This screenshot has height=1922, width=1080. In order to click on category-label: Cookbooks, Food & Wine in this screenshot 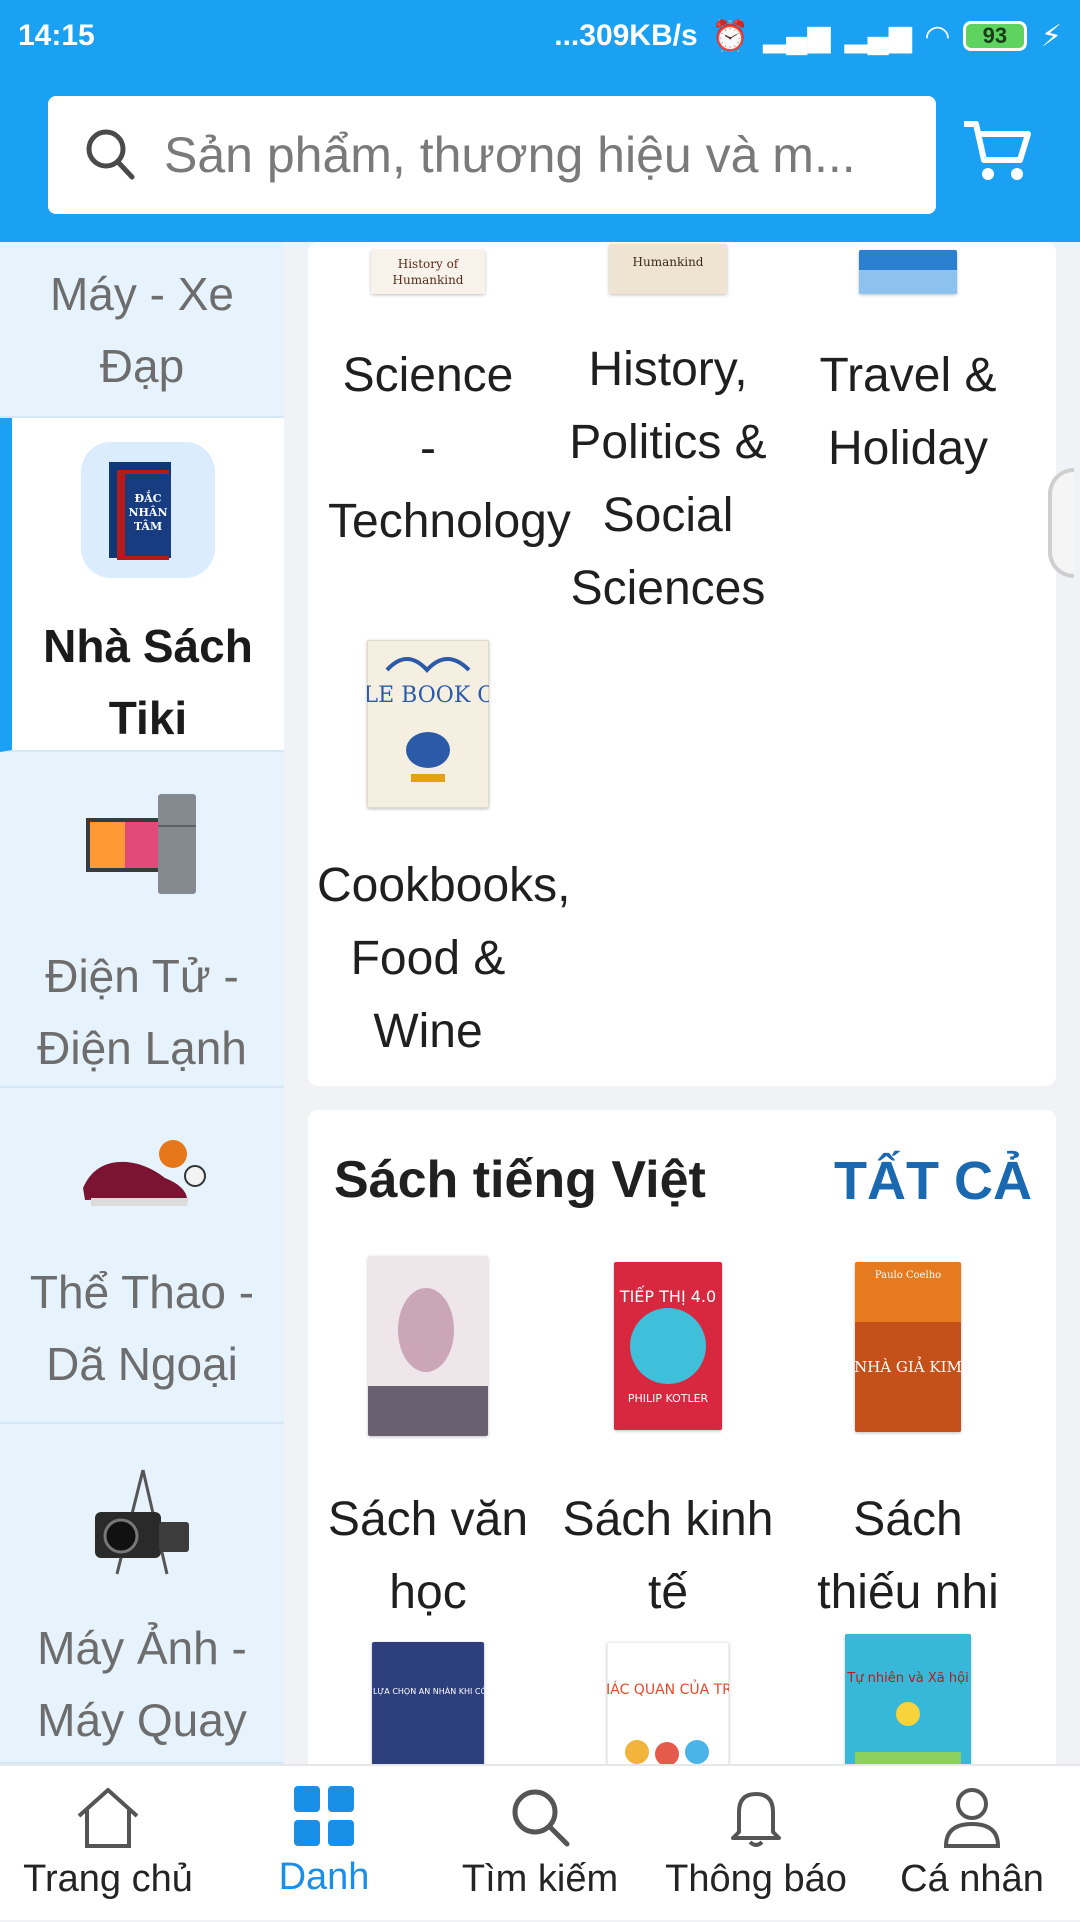, I will do `click(444, 958)`.